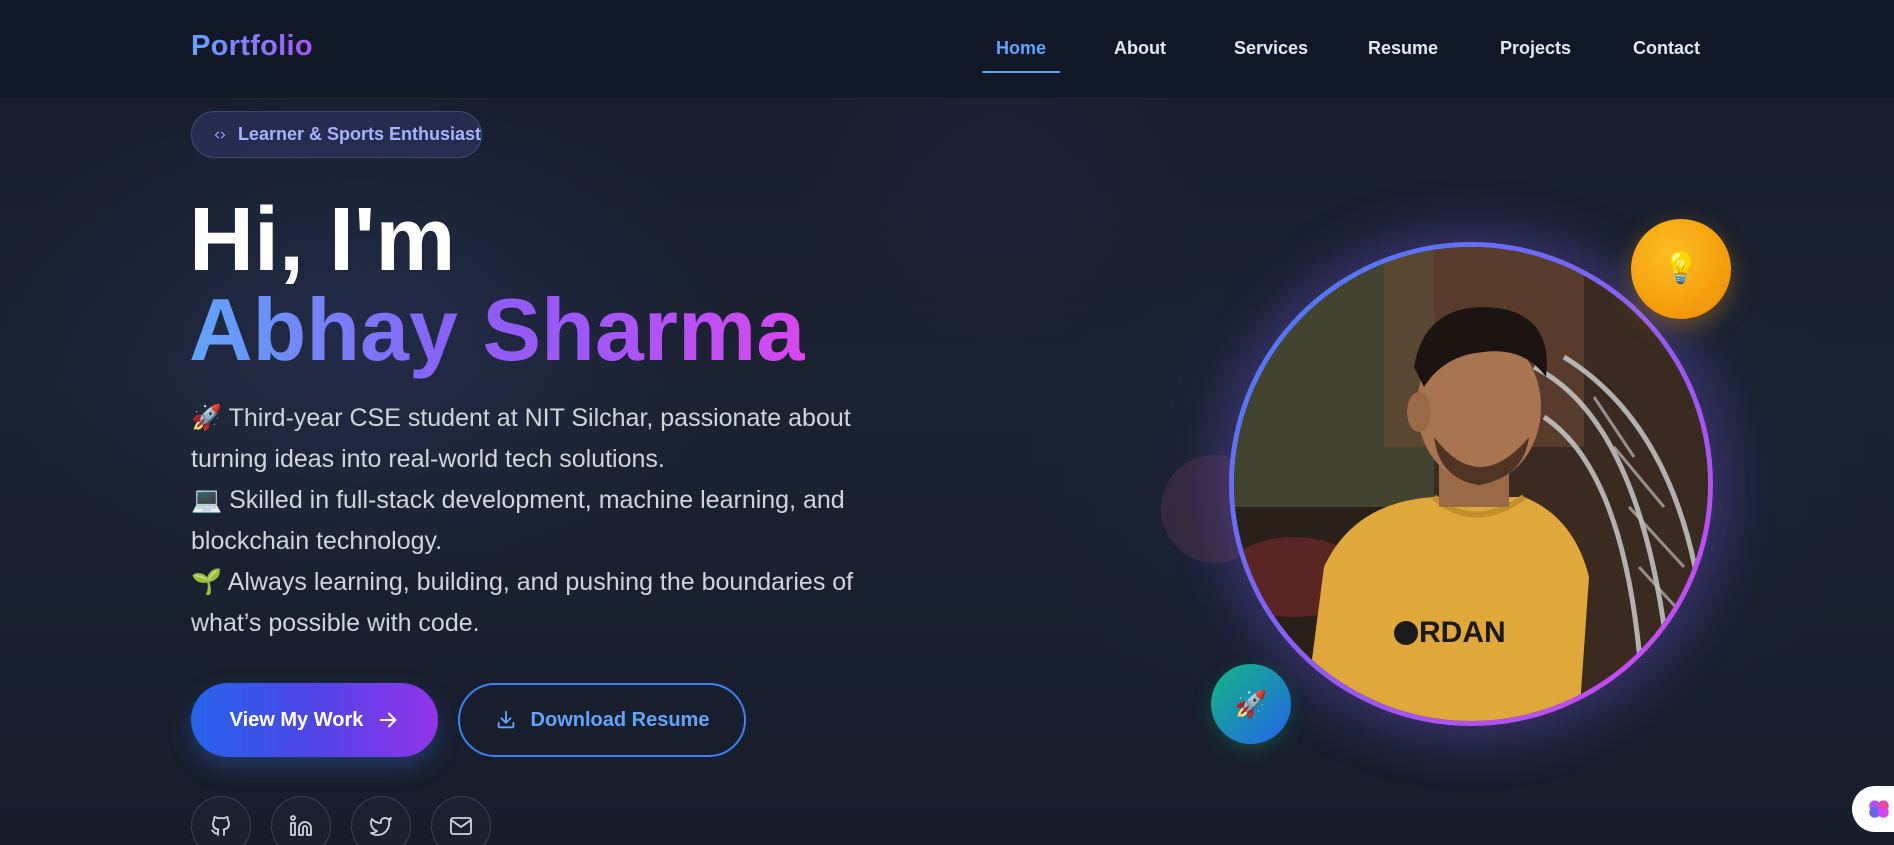 This screenshot has width=1894, height=845. Describe the element at coordinates (219, 134) in the screenshot. I see `code-icon` at that location.